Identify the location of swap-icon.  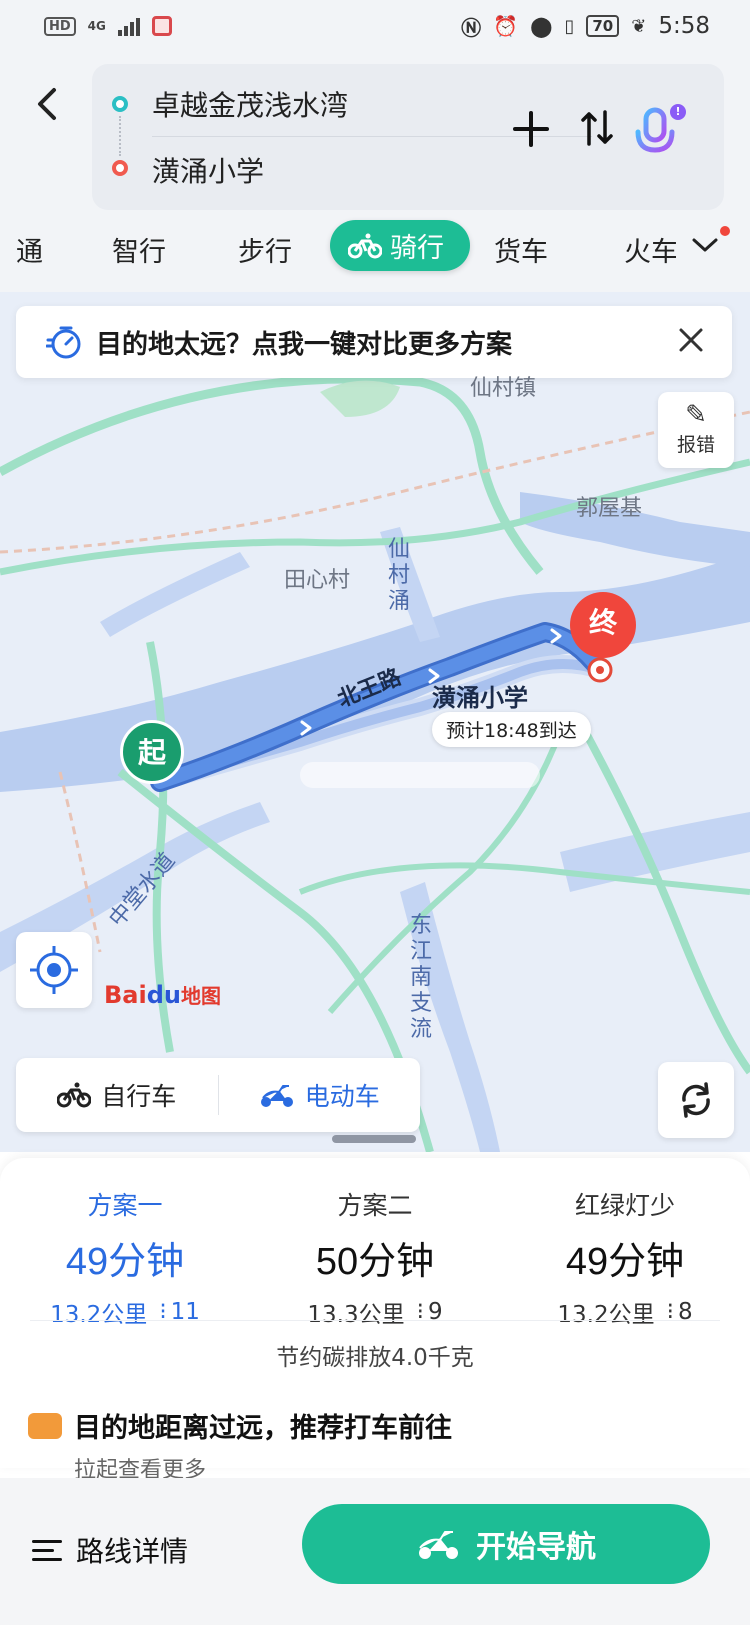
(597, 128).